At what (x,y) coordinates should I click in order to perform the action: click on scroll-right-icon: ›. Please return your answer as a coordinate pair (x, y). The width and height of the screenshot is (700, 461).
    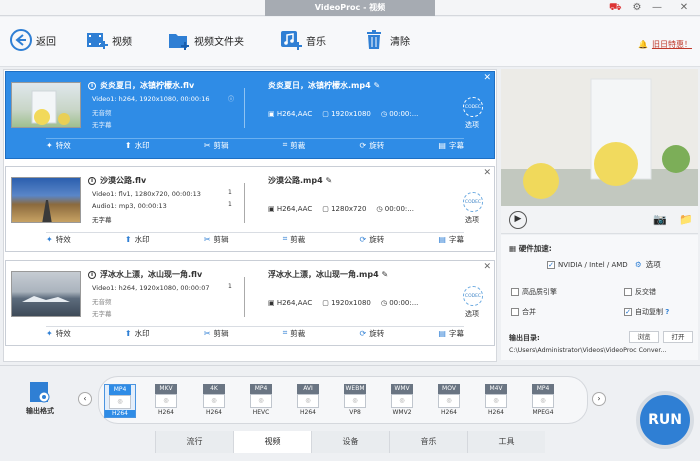
    Looking at the image, I should click on (599, 399).